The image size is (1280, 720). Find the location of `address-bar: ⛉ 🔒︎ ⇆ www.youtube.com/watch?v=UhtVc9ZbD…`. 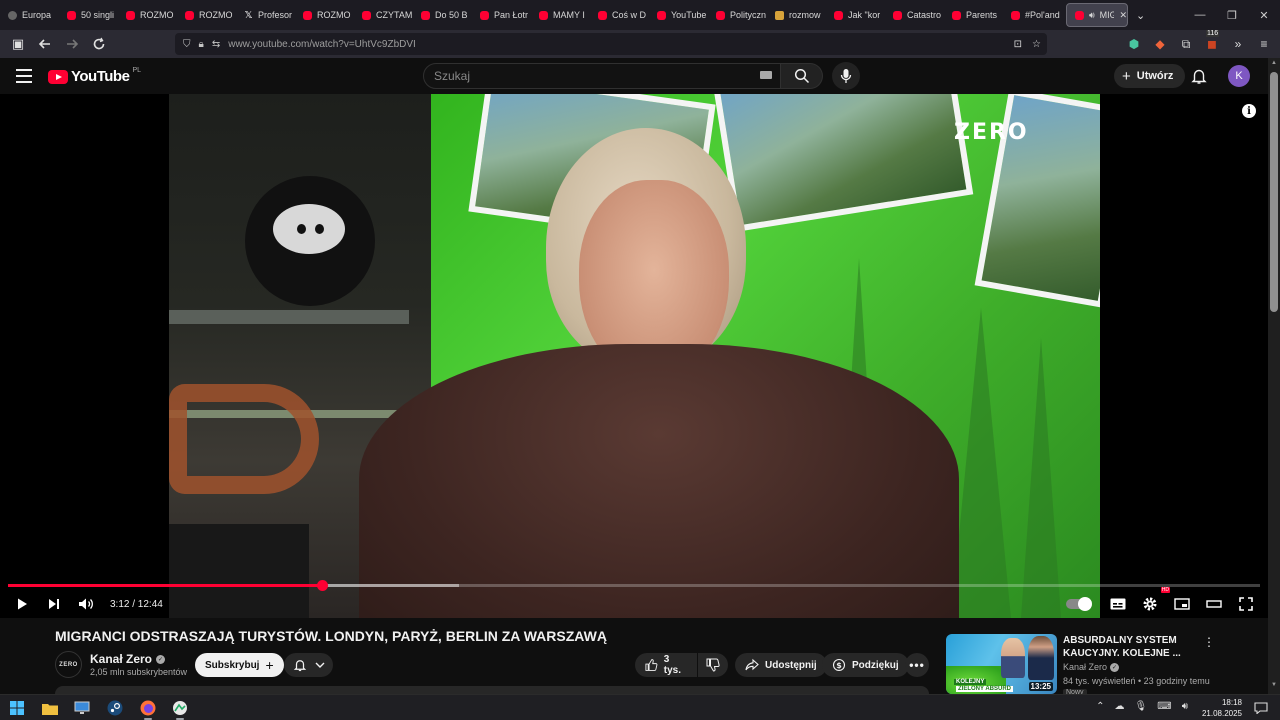

address-bar: ⛉ 🔒︎ ⇆ www.youtube.com/watch?v=UhtVc9ZbD… is located at coordinates (611, 44).